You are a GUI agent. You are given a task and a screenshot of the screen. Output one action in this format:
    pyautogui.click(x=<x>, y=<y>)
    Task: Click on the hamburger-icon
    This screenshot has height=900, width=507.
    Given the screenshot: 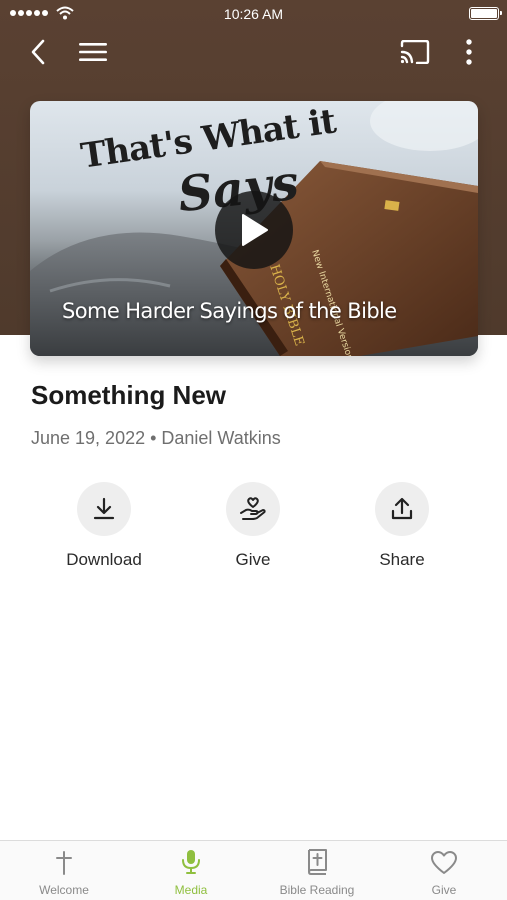 What is the action you would take?
    pyautogui.click(x=93, y=52)
    